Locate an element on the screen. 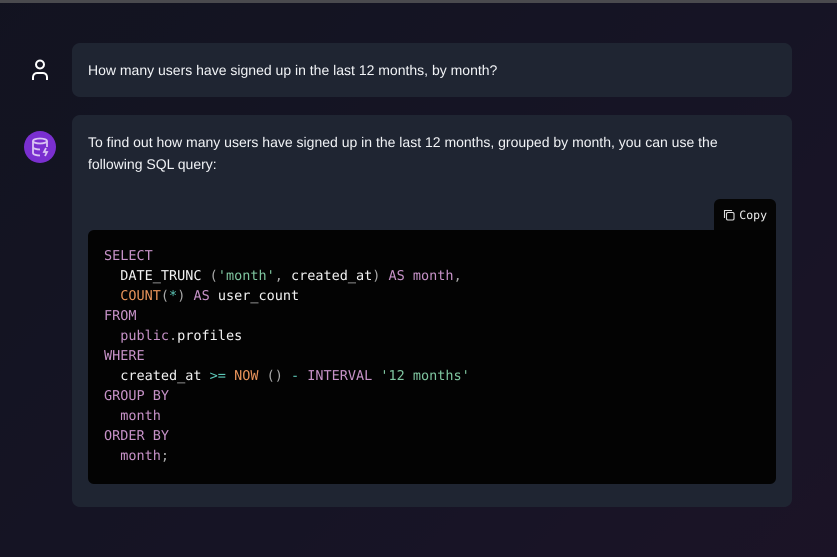  user-icon is located at coordinates (40, 70).